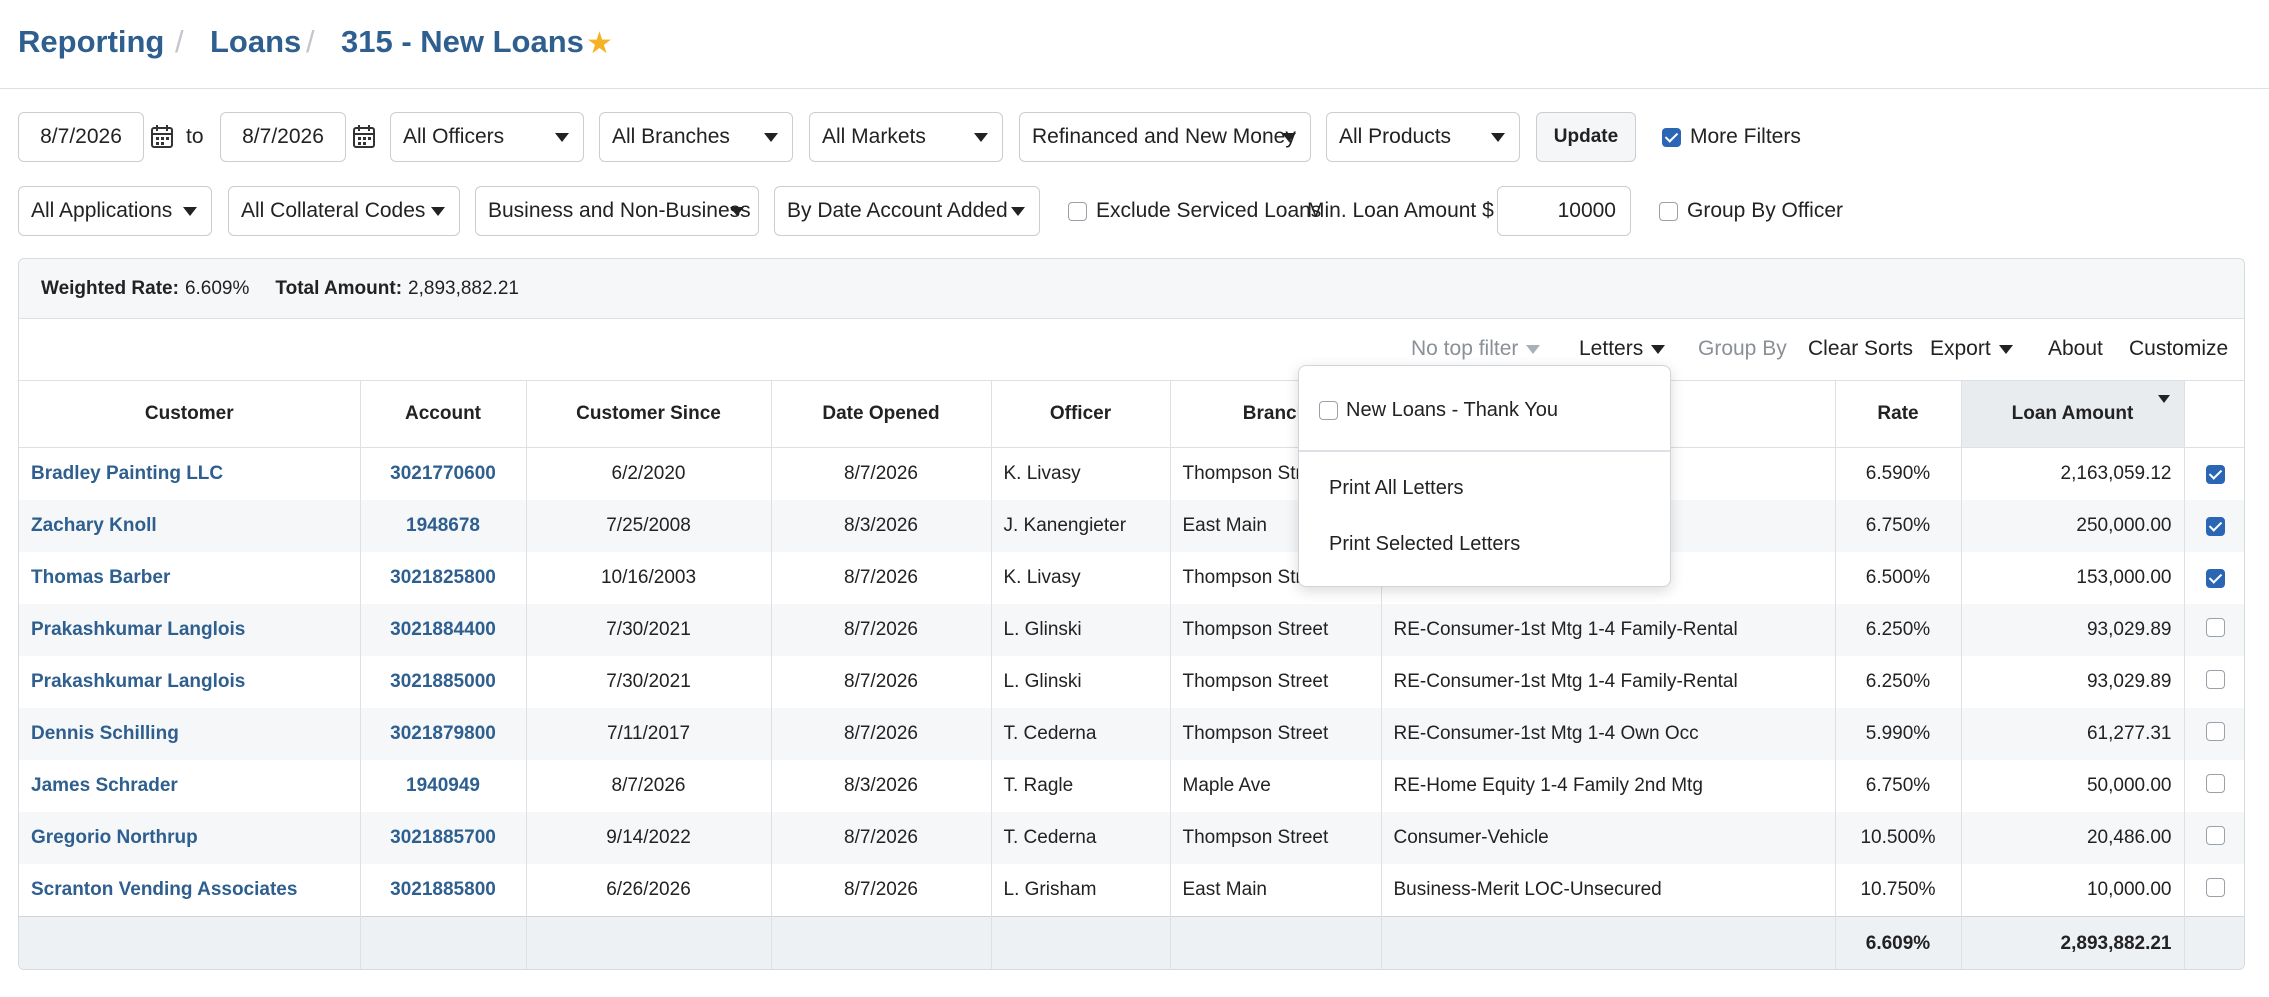 This screenshot has height=997, width=2269. I want to click on account-cell: 3021770600, so click(443, 473).